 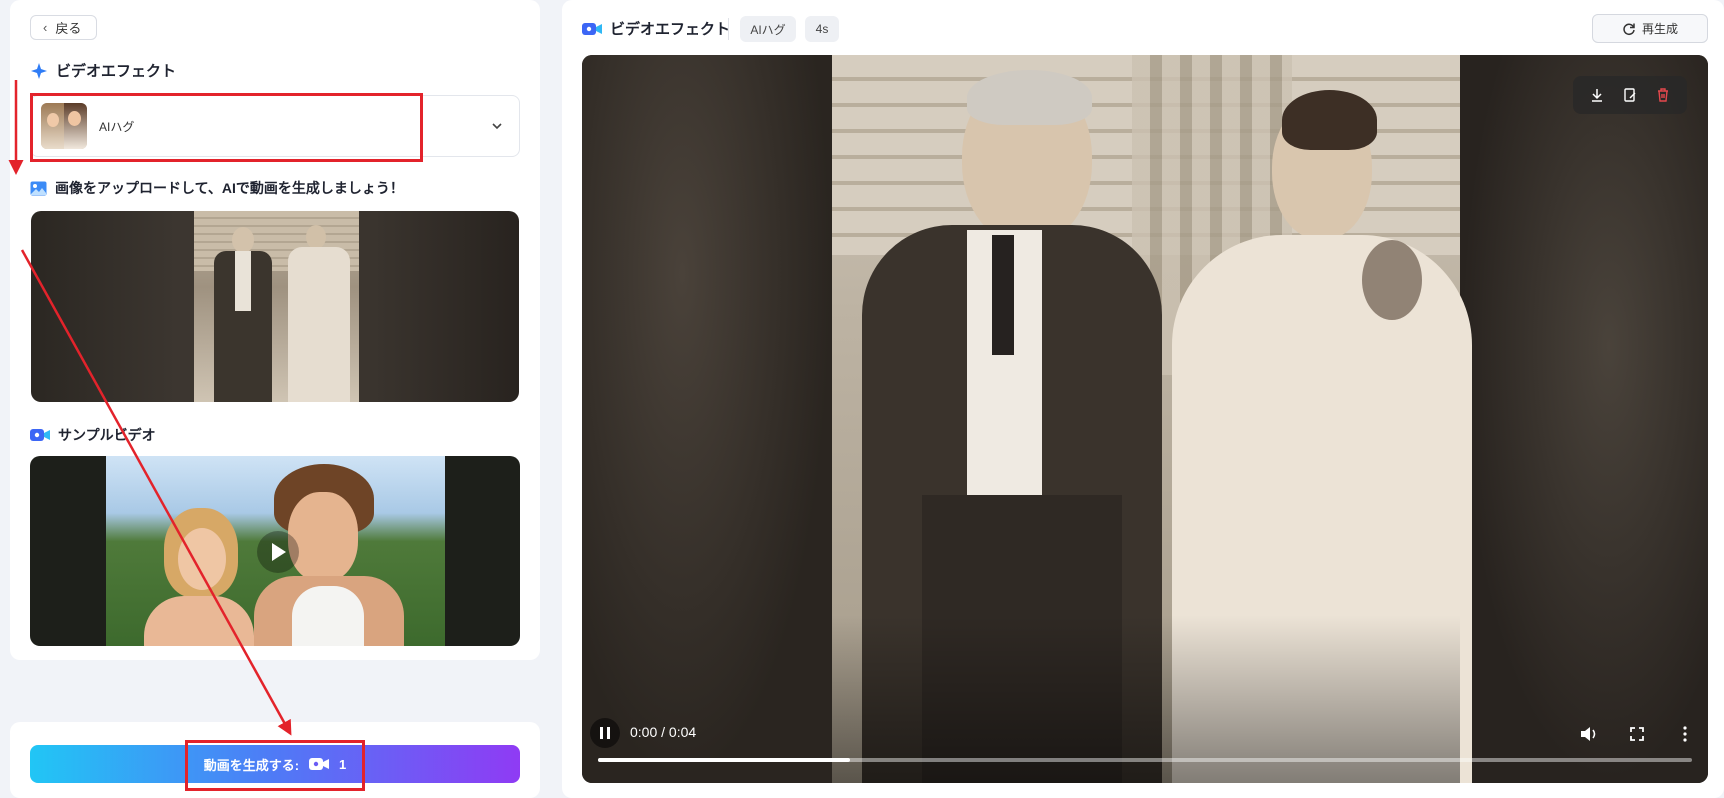 What do you see at coordinates (64, 126) in the screenshot?
I see `effect-thumbnail` at bounding box center [64, 126].